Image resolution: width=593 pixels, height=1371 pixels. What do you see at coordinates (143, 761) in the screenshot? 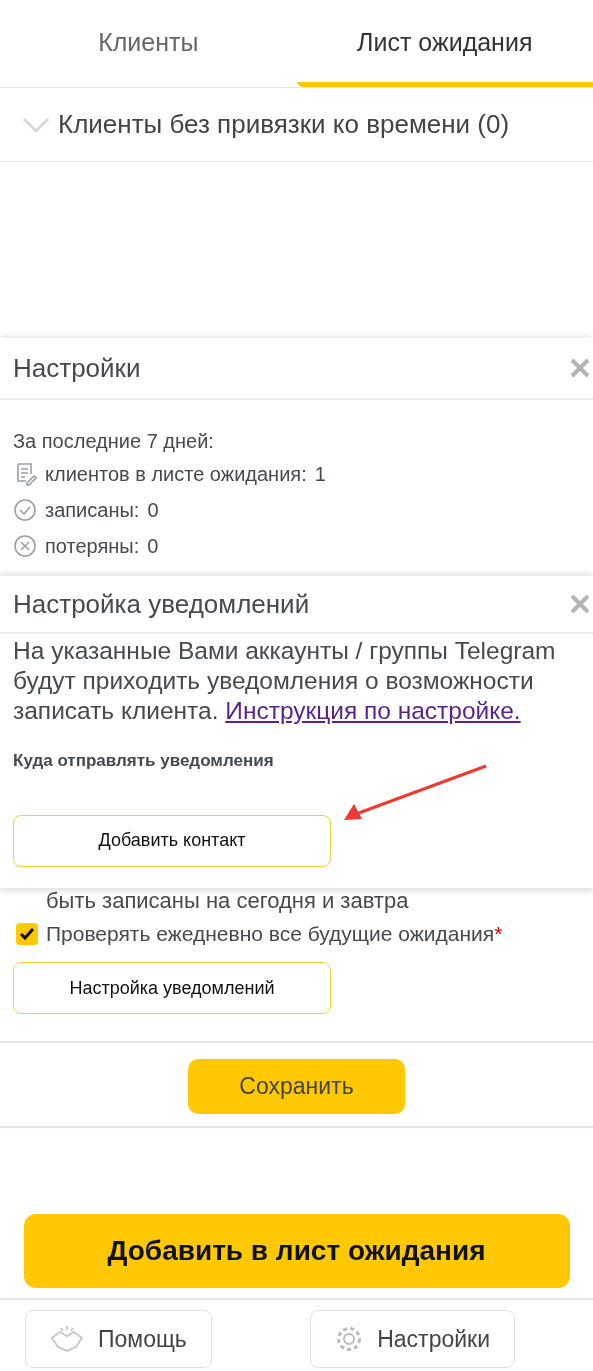
I see `section-label: Куда отправлять уведомления` at bounding box center [143, 761].